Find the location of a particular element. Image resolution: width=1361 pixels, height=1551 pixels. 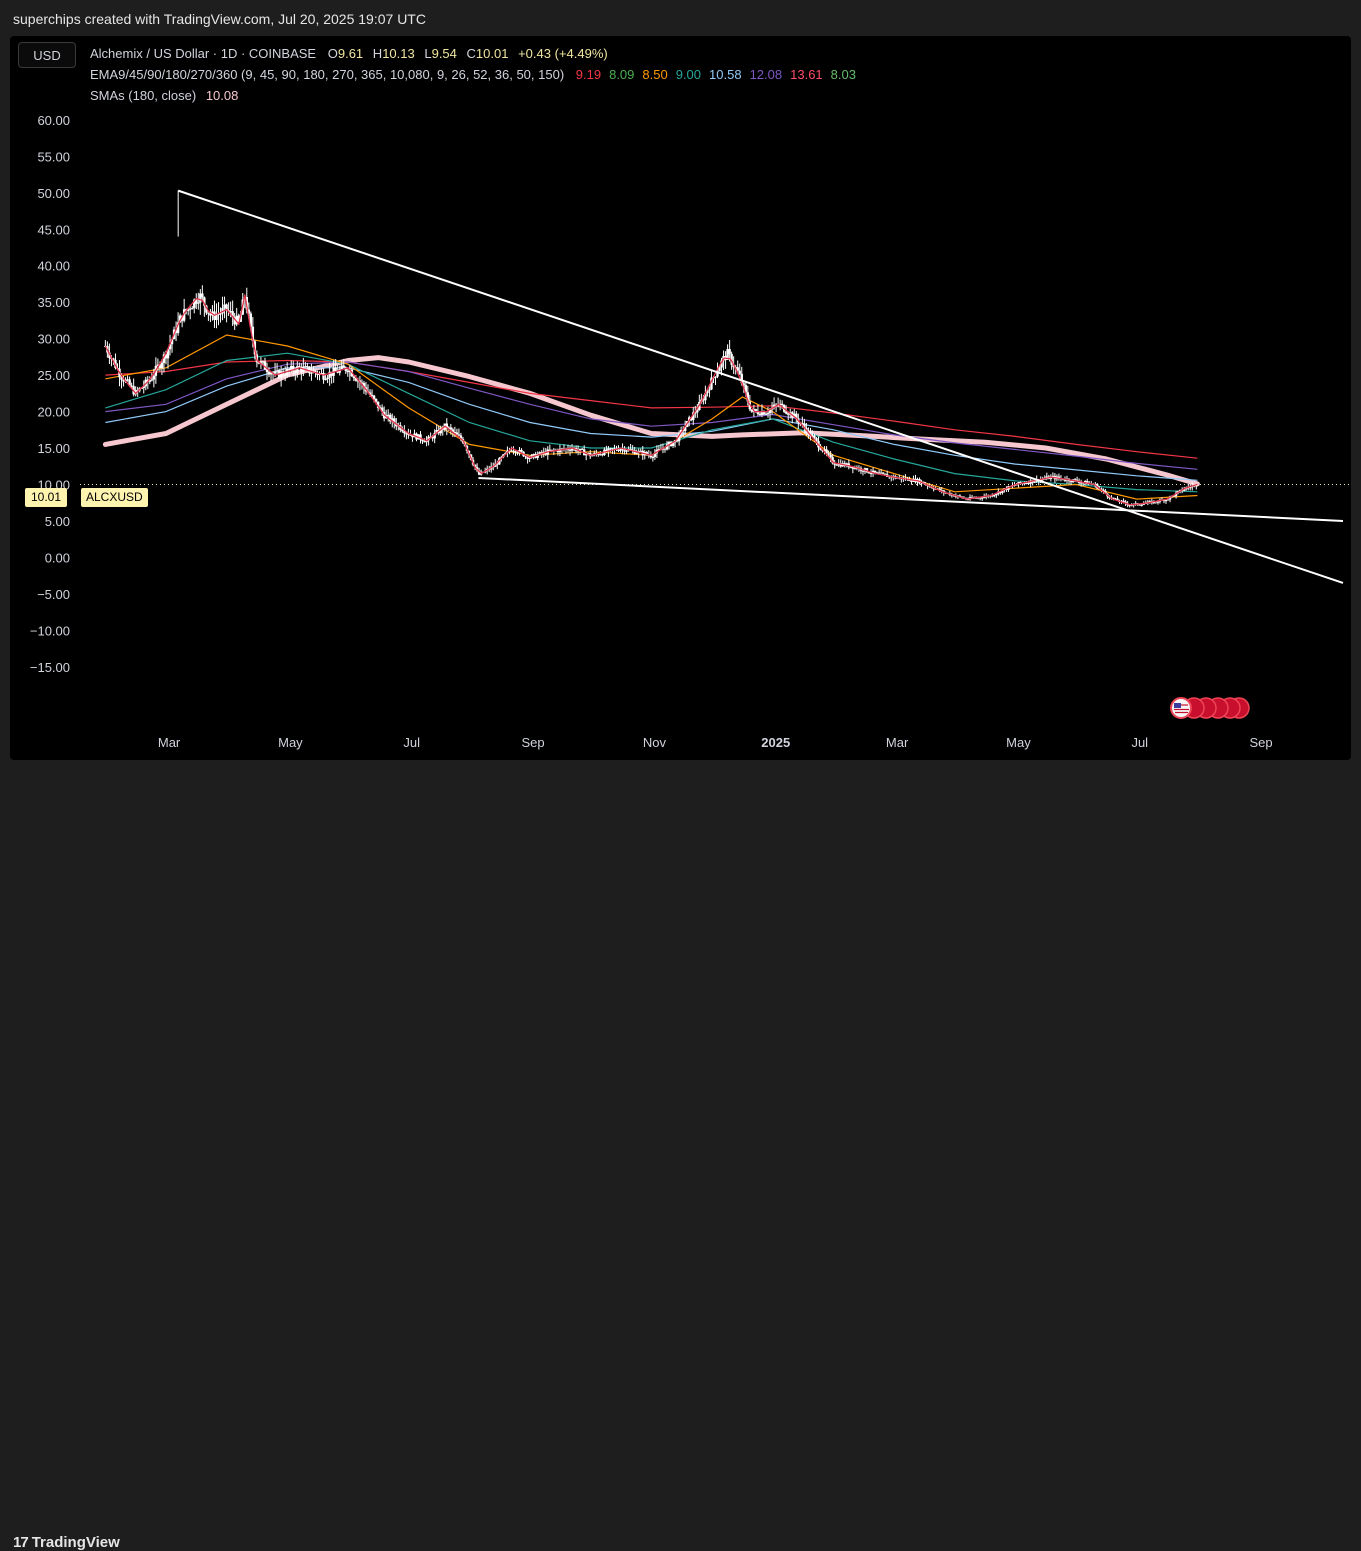

y-tick-label: 25.00 is located at coordinates (53, 375).